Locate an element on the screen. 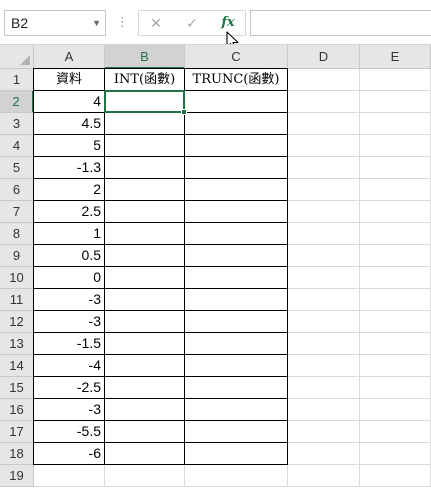 The image size is (431, 488). cell-a14: -4 is located at coordinates (69, 366).